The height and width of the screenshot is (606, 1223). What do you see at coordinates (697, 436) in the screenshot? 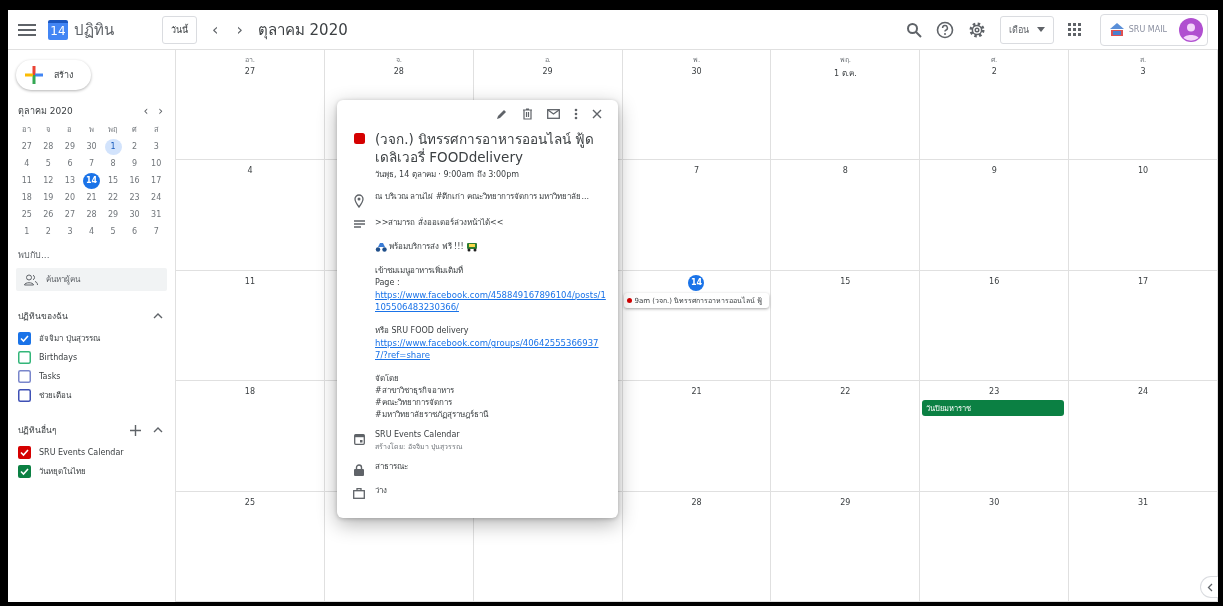
I see `day-cell: 21` at bounding box center [697, 436].